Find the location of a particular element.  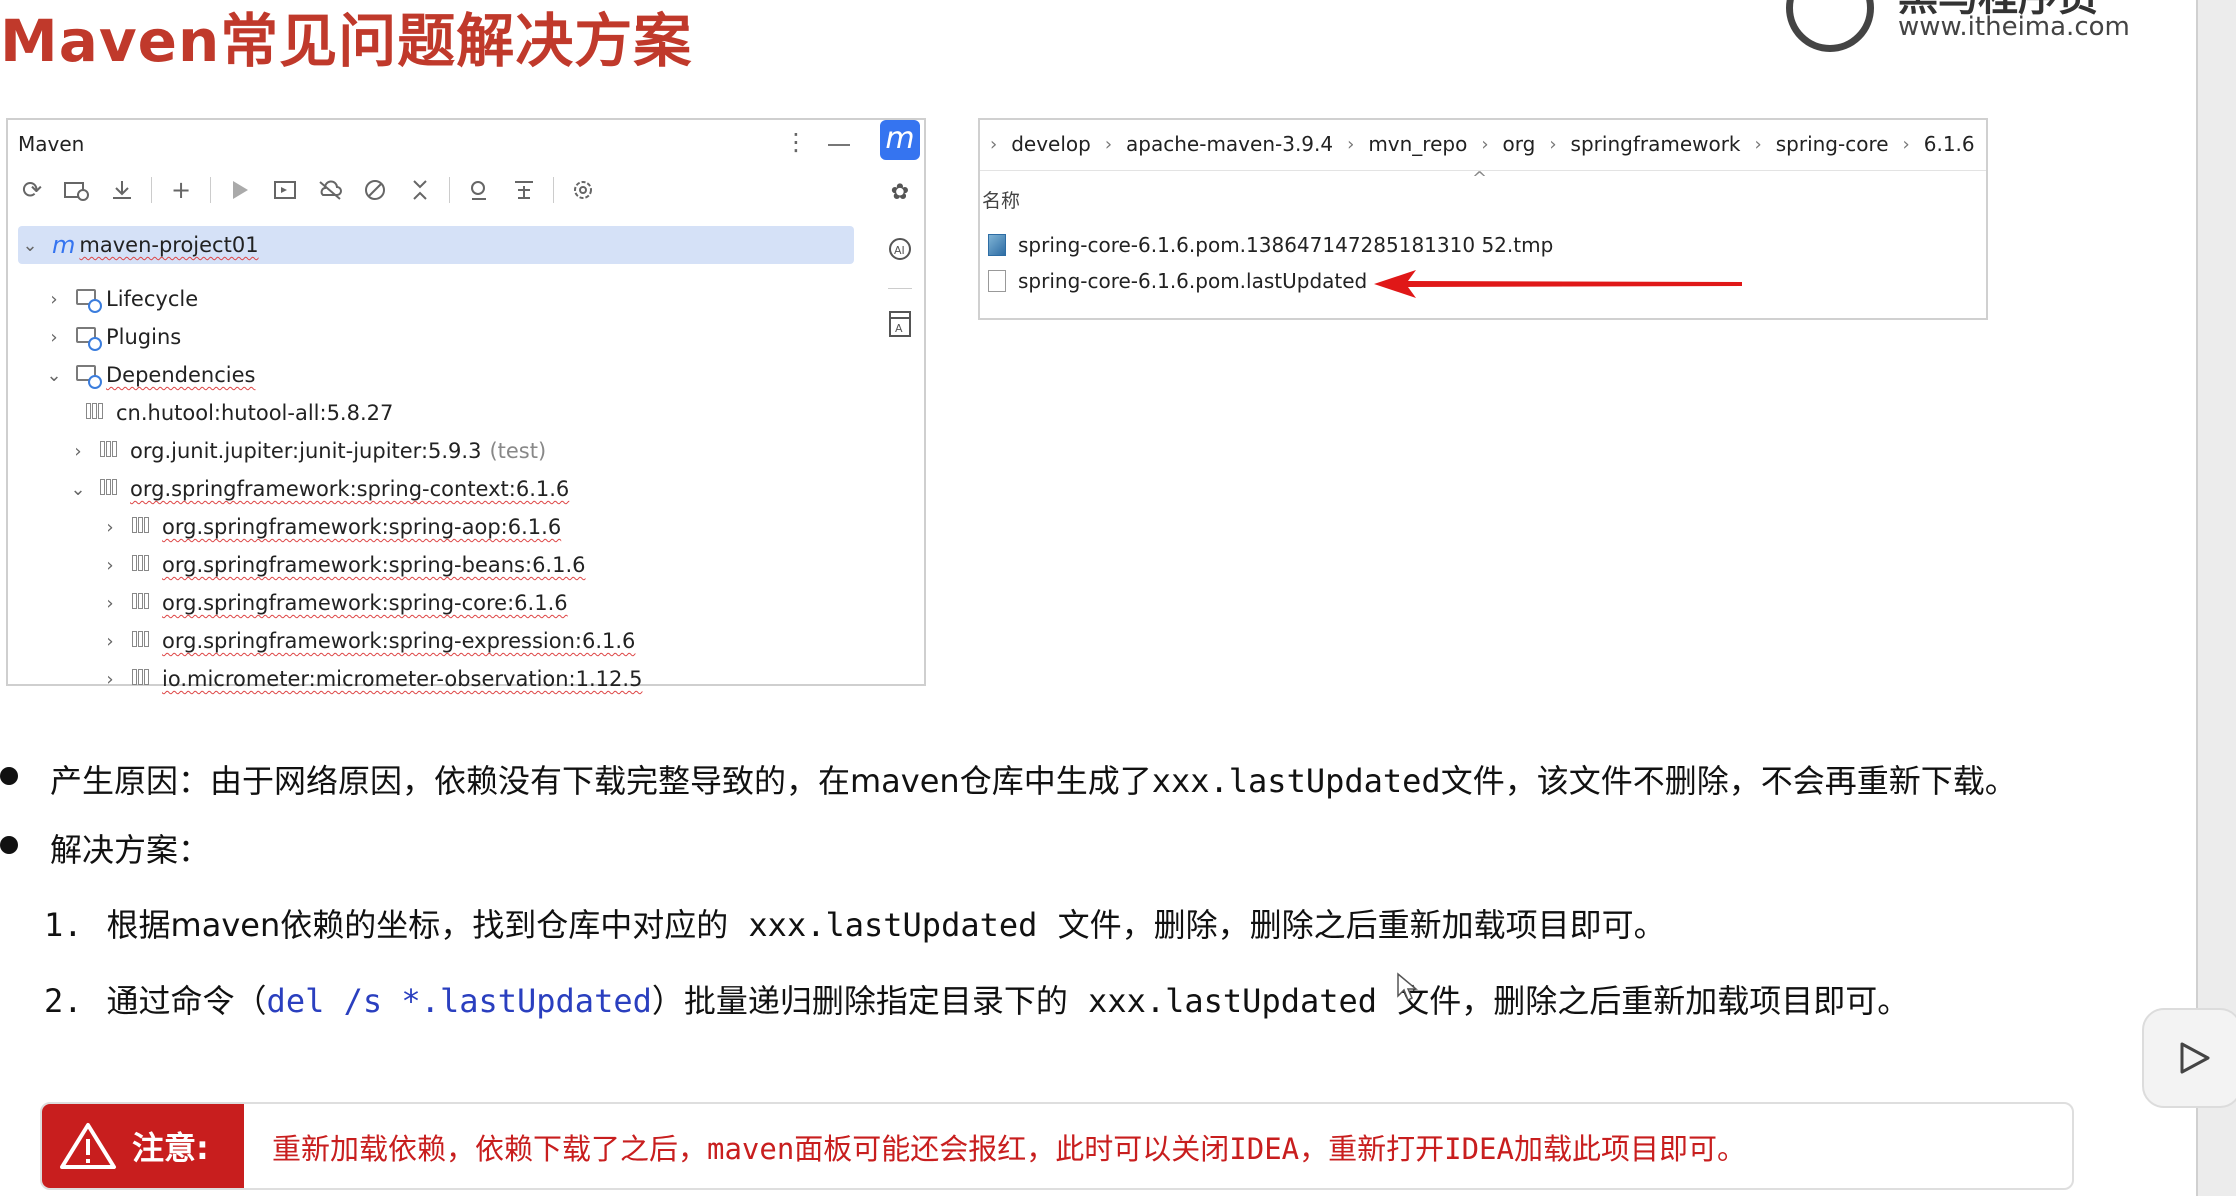

maven-tool-icon: m is located at coordinates (900, 140).